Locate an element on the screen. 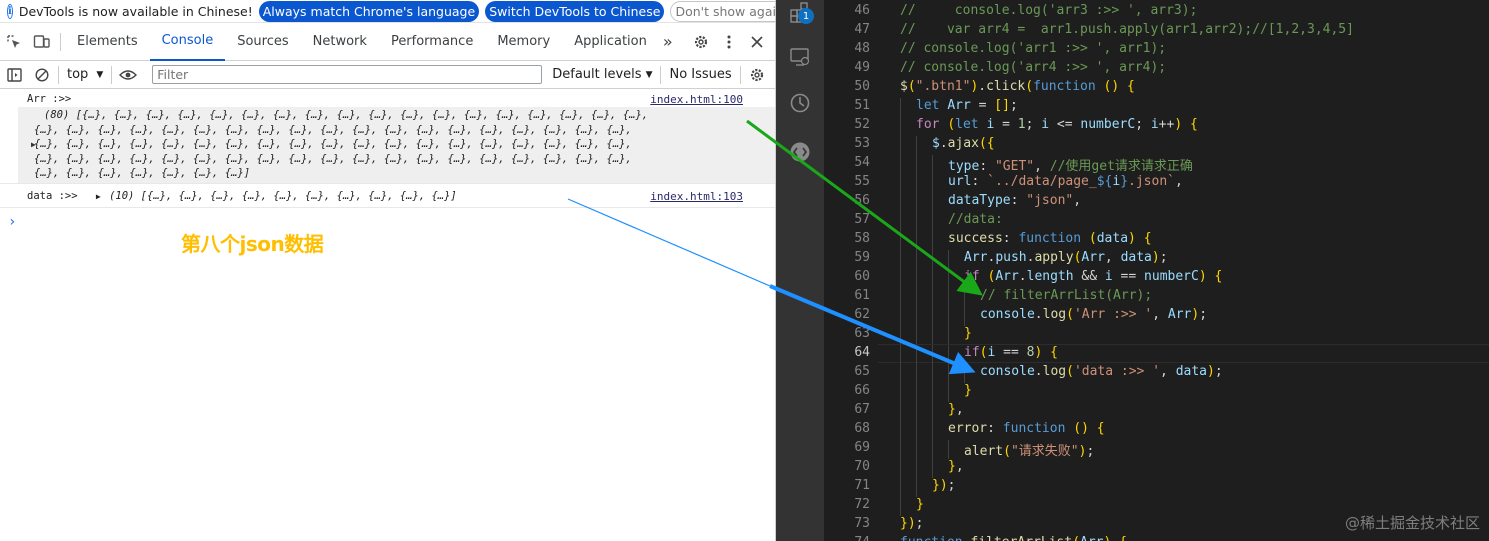 The height and width of the screenshot is (541, 1489). code-line: //data: is located at coordinates (975, 219).